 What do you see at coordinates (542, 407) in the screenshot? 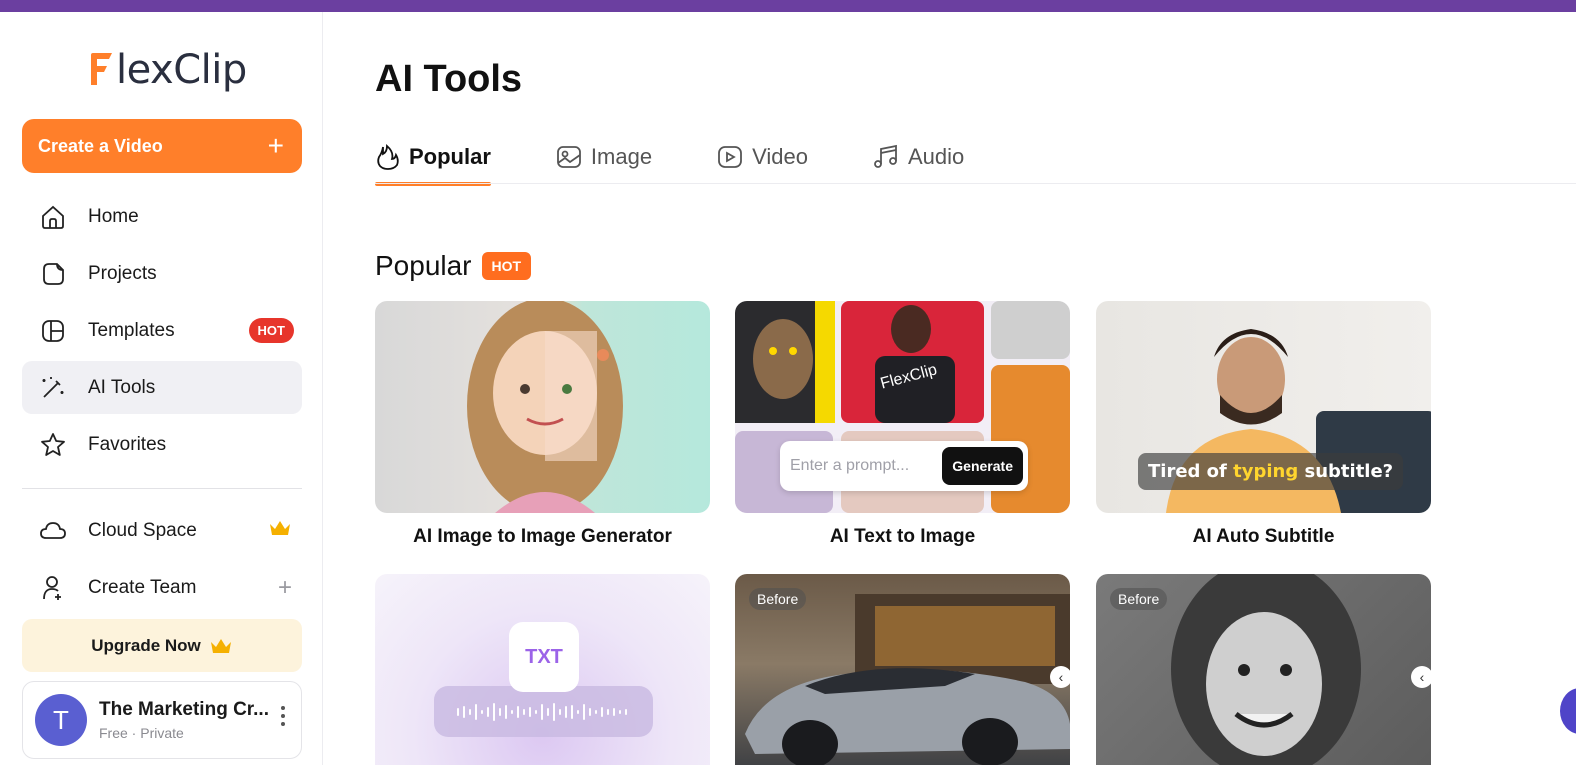
I see `card-thumbnail` at bounding box center [542, 407].